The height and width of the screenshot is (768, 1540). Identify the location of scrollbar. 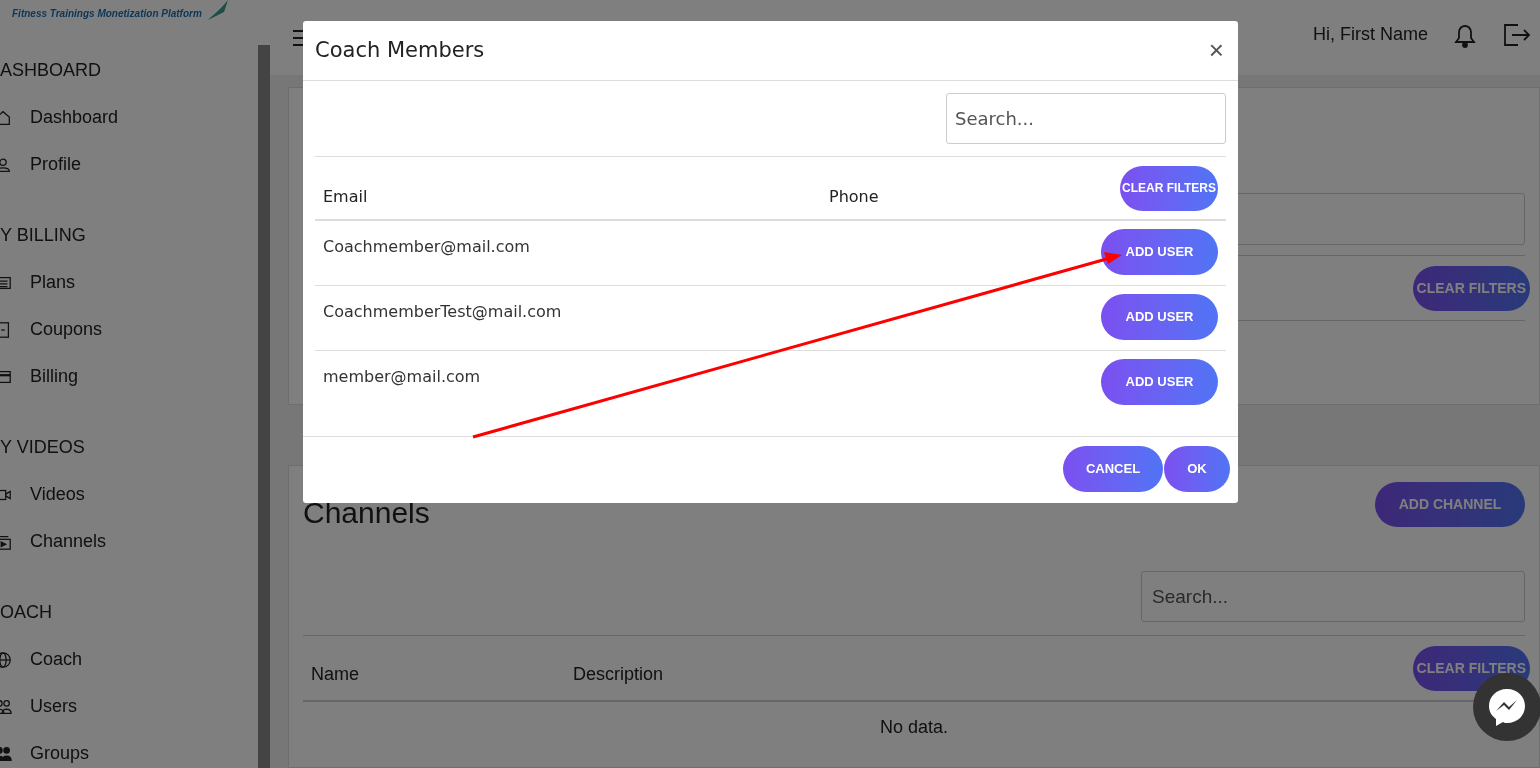
(264, 406).